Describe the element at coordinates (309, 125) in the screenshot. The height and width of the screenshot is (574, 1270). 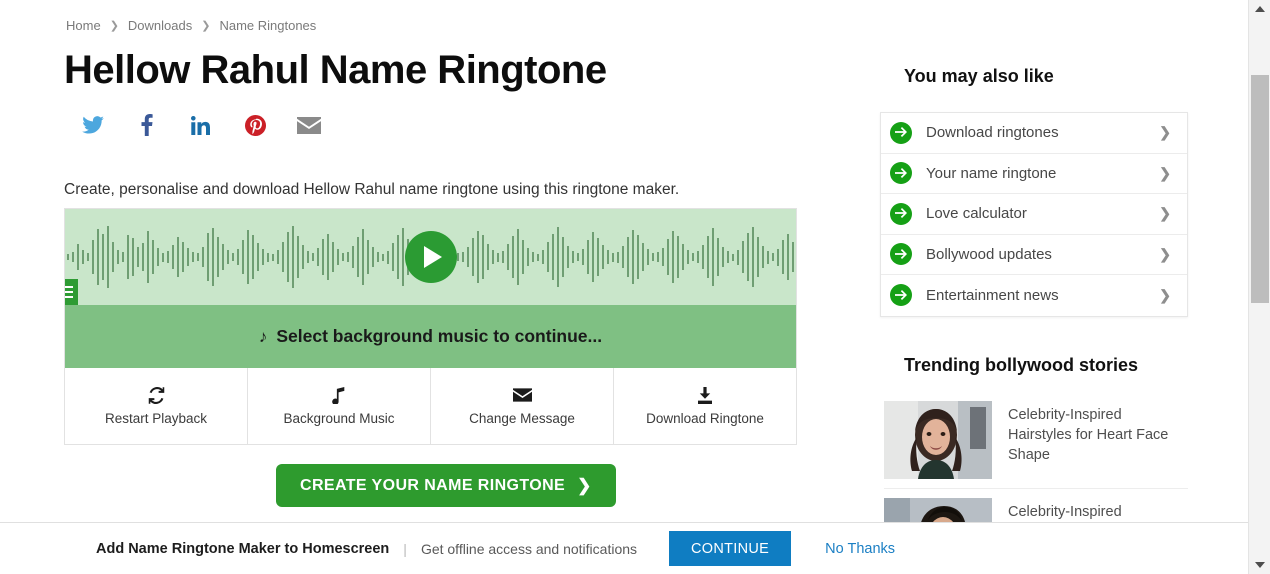
I see `email-icon` at that location.